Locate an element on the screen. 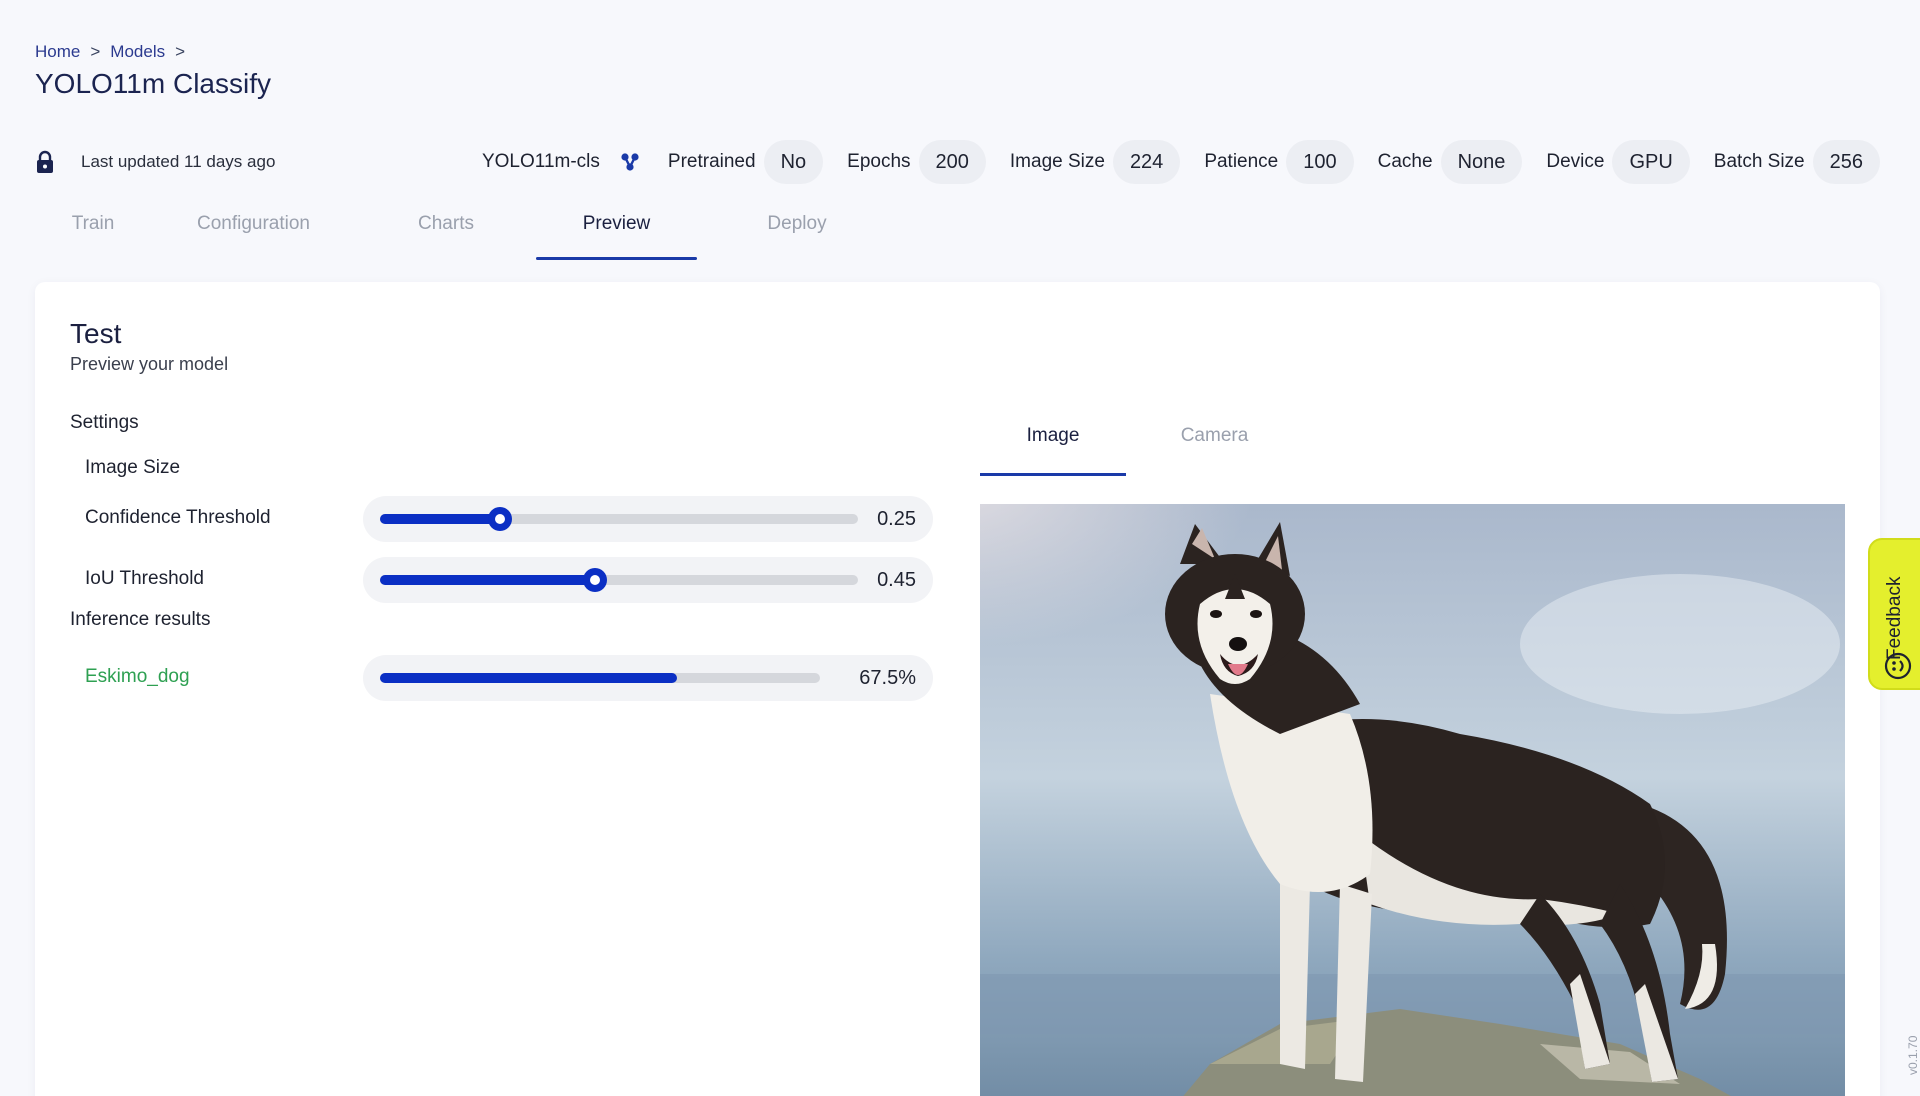 This screenshot has width=1920, height=1096. param-value: No is located at coordinates (793, 162).